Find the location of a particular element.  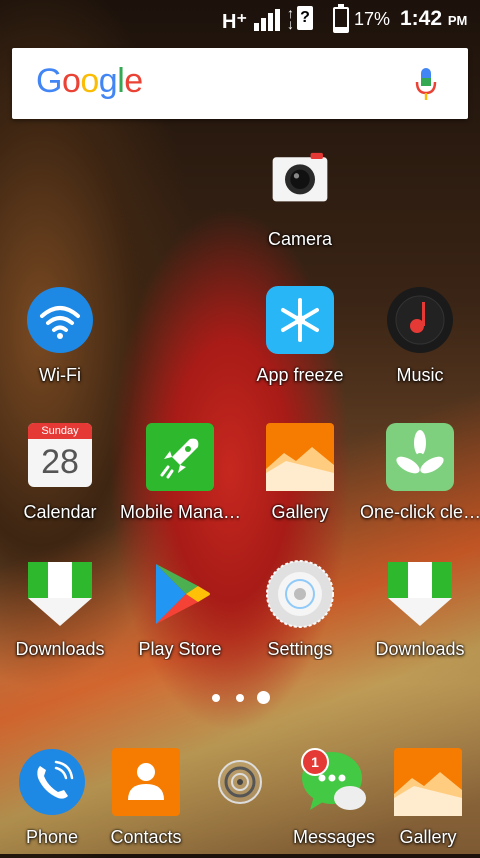

app-music: Music is located at coordinates (420, 341).